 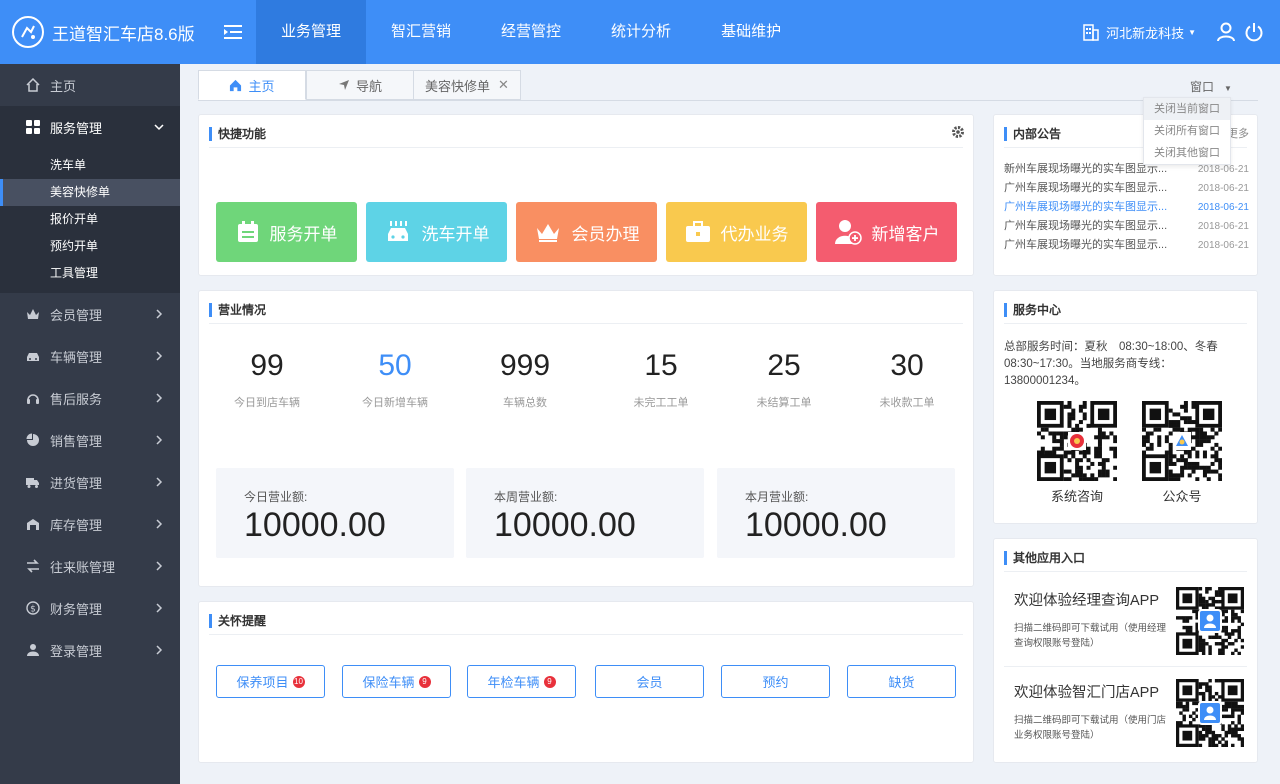 What do you see at coordinates (398, 232) in the screenshot?
I see `car-wash-icon` at bounding box center [398, 232].